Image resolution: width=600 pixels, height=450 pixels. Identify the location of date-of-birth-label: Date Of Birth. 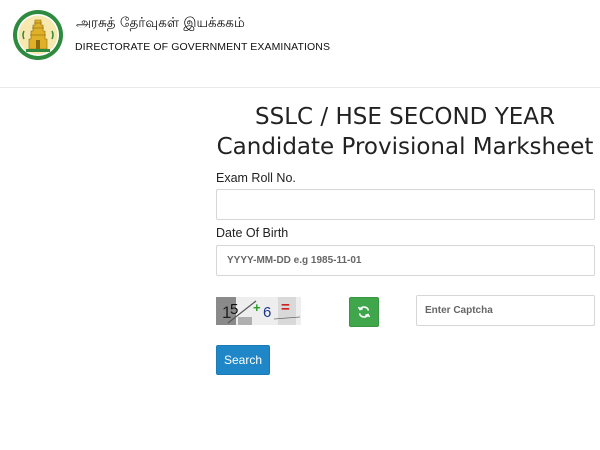
(252, 233).